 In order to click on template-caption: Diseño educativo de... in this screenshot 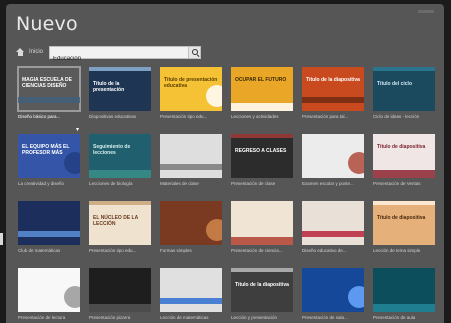, I will do `click(324, 250)`.